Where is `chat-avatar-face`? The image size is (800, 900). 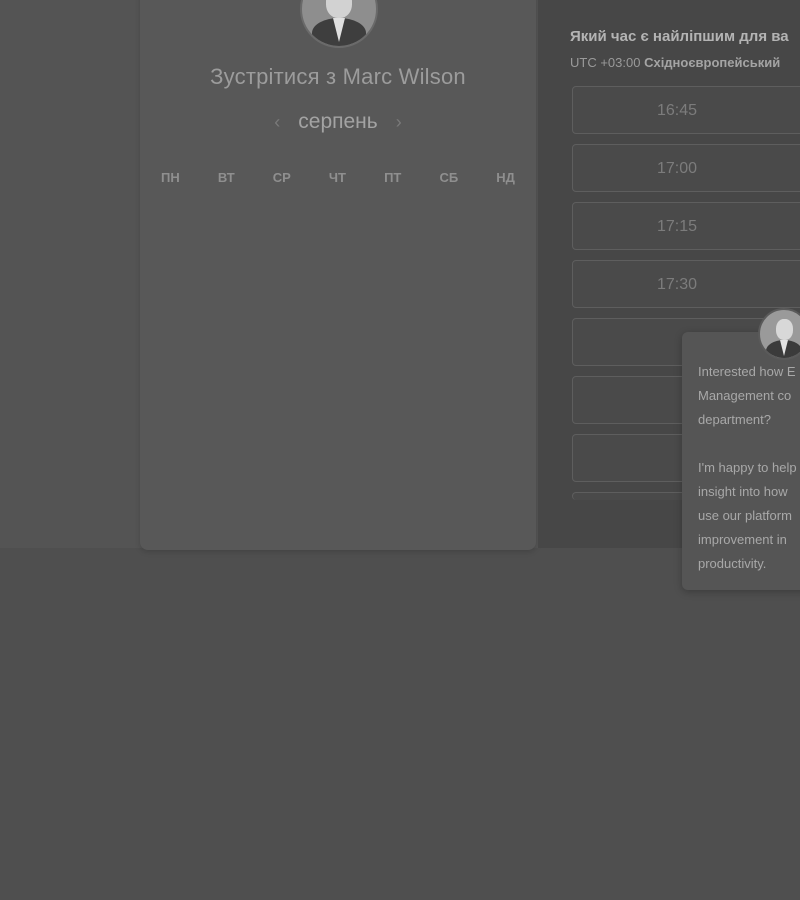 chat-avatar-face is located at coordinates (784, 329).